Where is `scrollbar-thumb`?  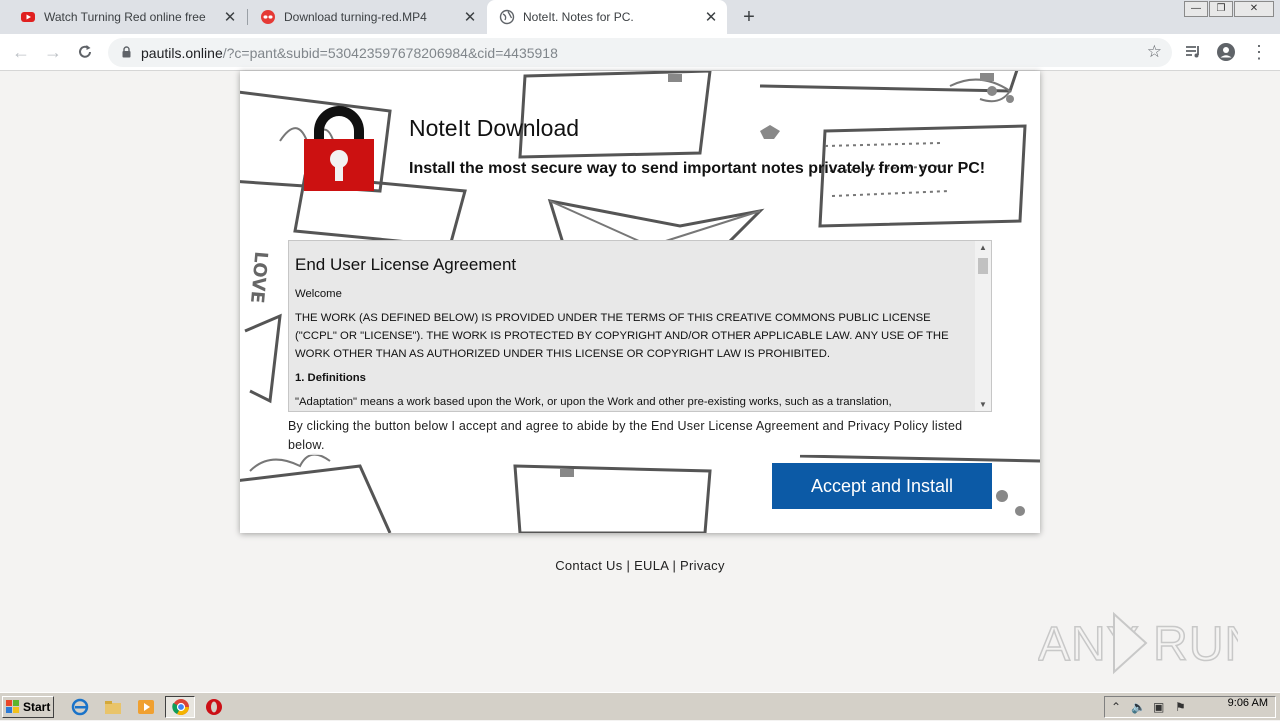
scrollbar-thumb is located at coordinates (983, 266).